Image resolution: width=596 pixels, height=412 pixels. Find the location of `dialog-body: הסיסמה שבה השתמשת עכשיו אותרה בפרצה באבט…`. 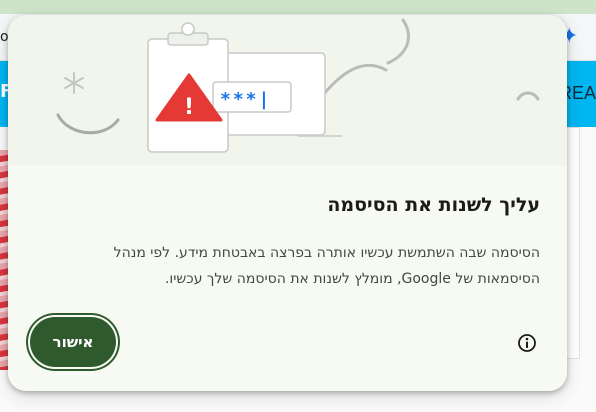

dialog-body: הסיסמה שבה השתמשת עכשיו אותרה בפרצה באבט… is located at coordinates (305, 266).